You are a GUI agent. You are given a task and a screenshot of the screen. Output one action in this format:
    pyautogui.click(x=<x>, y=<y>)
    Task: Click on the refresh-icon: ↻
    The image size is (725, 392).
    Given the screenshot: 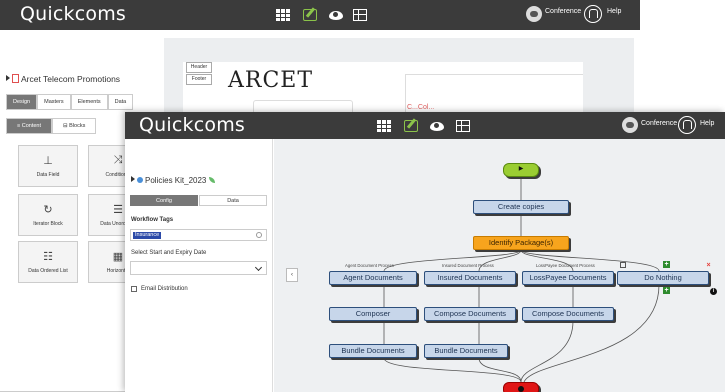 What is the action you would take?
    pyautogui.click(x=48, y=210)
    